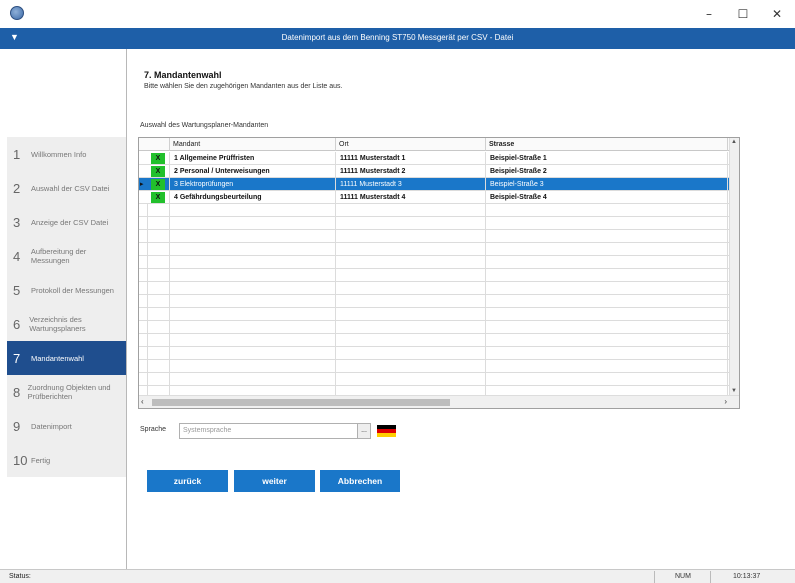 The width and height of the screenshot is (795, 583). Describe the element at coordinates (17, 256) in the screenshot. I see `step-number: 4` at that location.